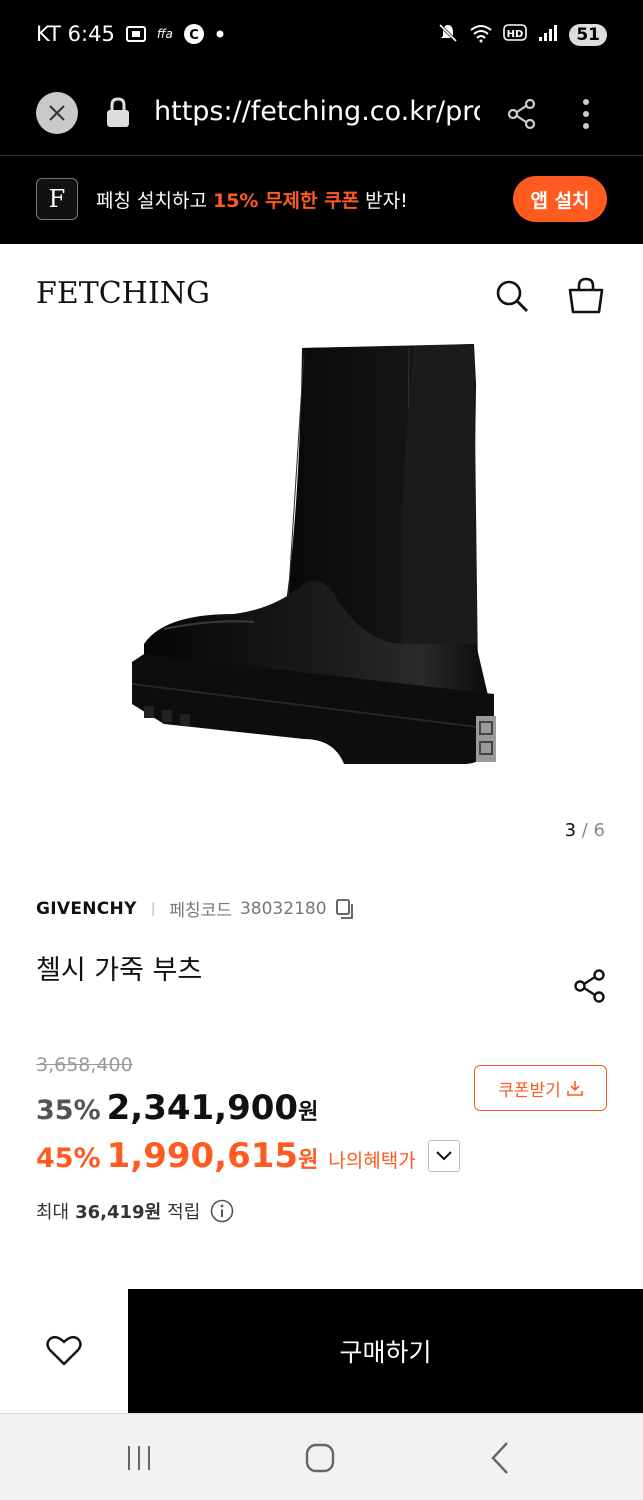 This screenshot has width=643, height=1500. Describe the element at coordinates (123, 293) in the screenshot. I see `site-logo: FETCHING` at that location.